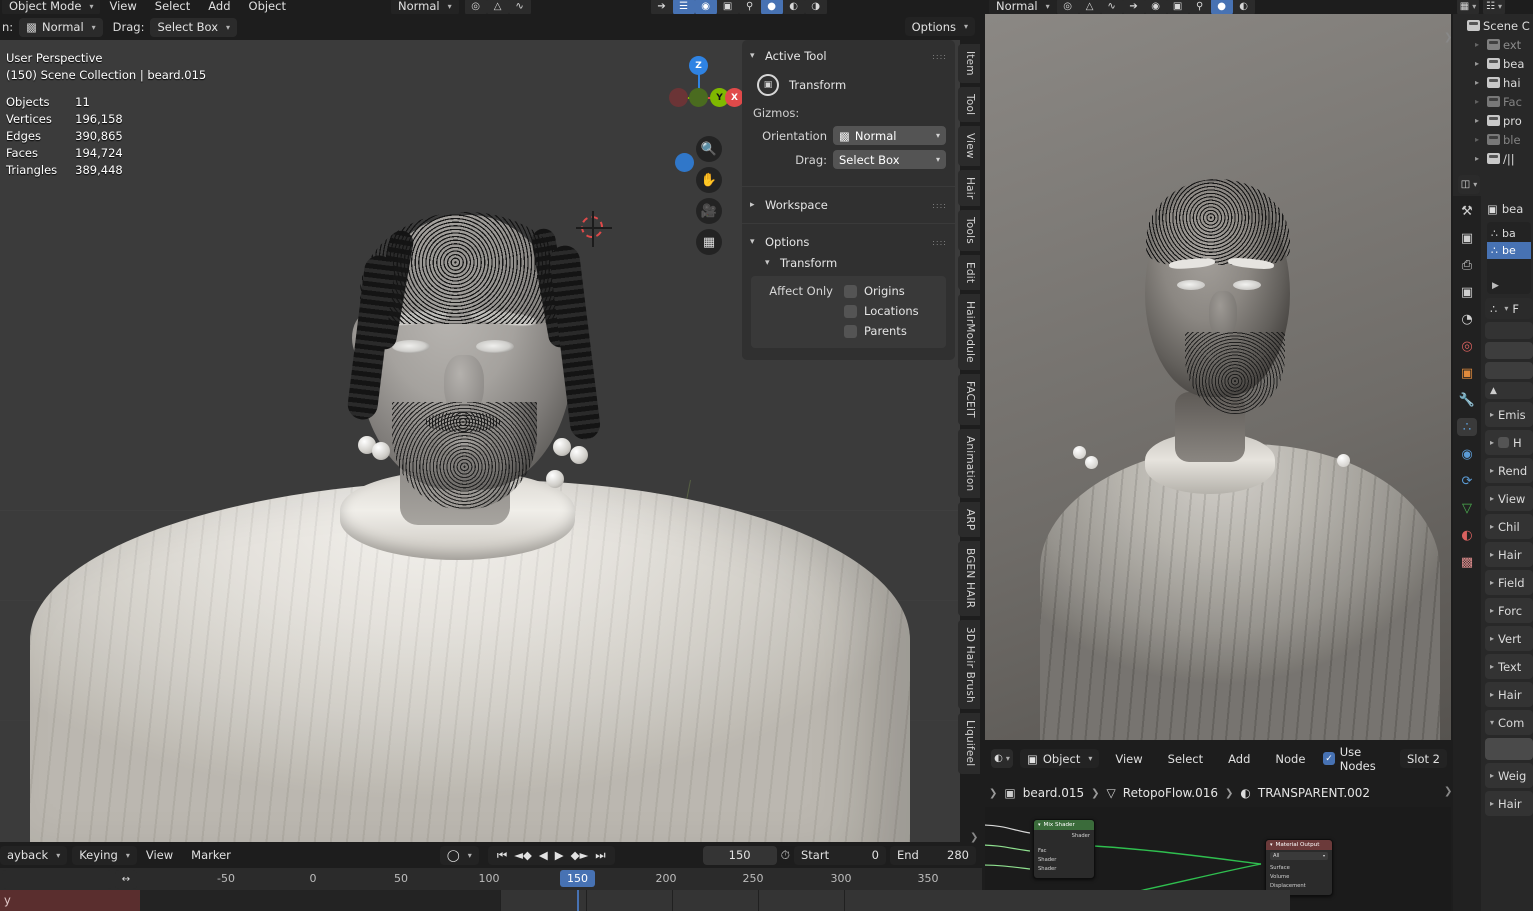  Describe the element at coordinates (1509, 582) in the screenshot. I see `panel-field-weights: ▸ Field` at that location.